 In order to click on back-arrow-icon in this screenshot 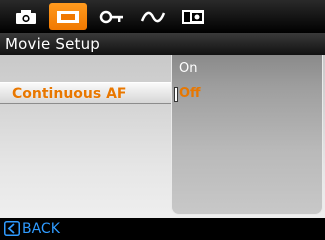, I will do `click(12, 228)`.